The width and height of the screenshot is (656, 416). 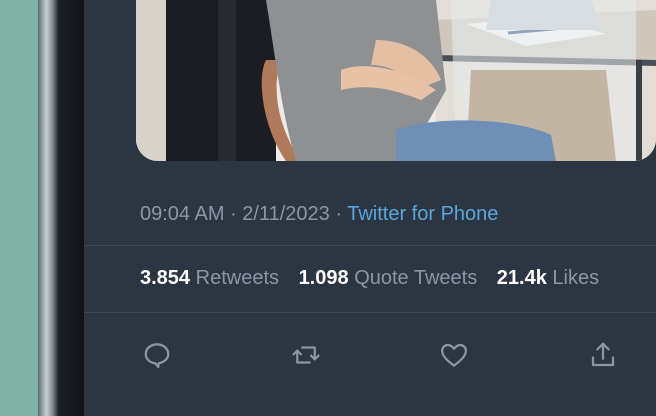 What do you see at coordinates (416, 278) in the screenshot?
I see `quote-tweets-label: Quote Tweets` at bounding box center [416, 278].